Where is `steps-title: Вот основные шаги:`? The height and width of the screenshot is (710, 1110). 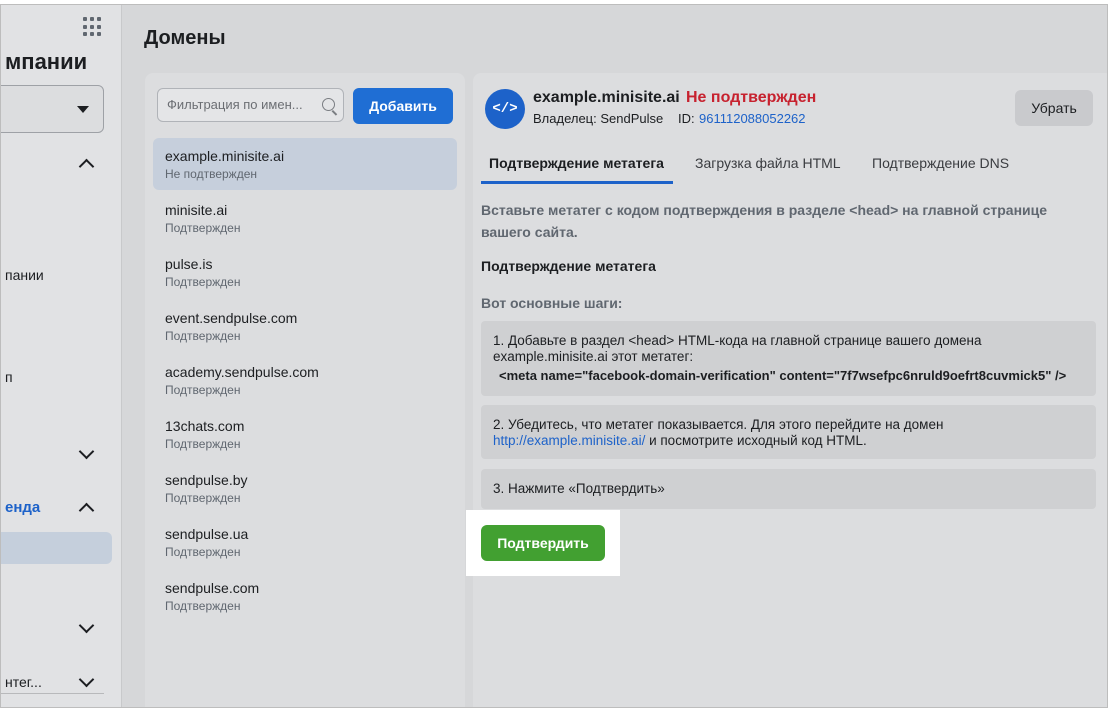
steps-title: Вот основные шаги: is located at coordinates (552, 303).